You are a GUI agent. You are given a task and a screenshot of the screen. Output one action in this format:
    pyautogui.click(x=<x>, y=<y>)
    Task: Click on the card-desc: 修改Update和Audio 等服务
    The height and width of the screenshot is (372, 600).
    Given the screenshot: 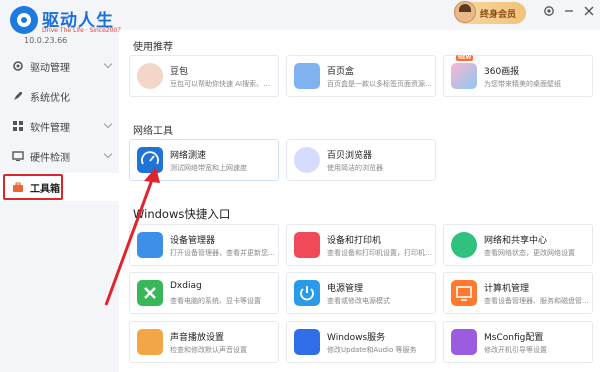 What is the action you would take?
    pyautogui.click(x=372, y=350)
    